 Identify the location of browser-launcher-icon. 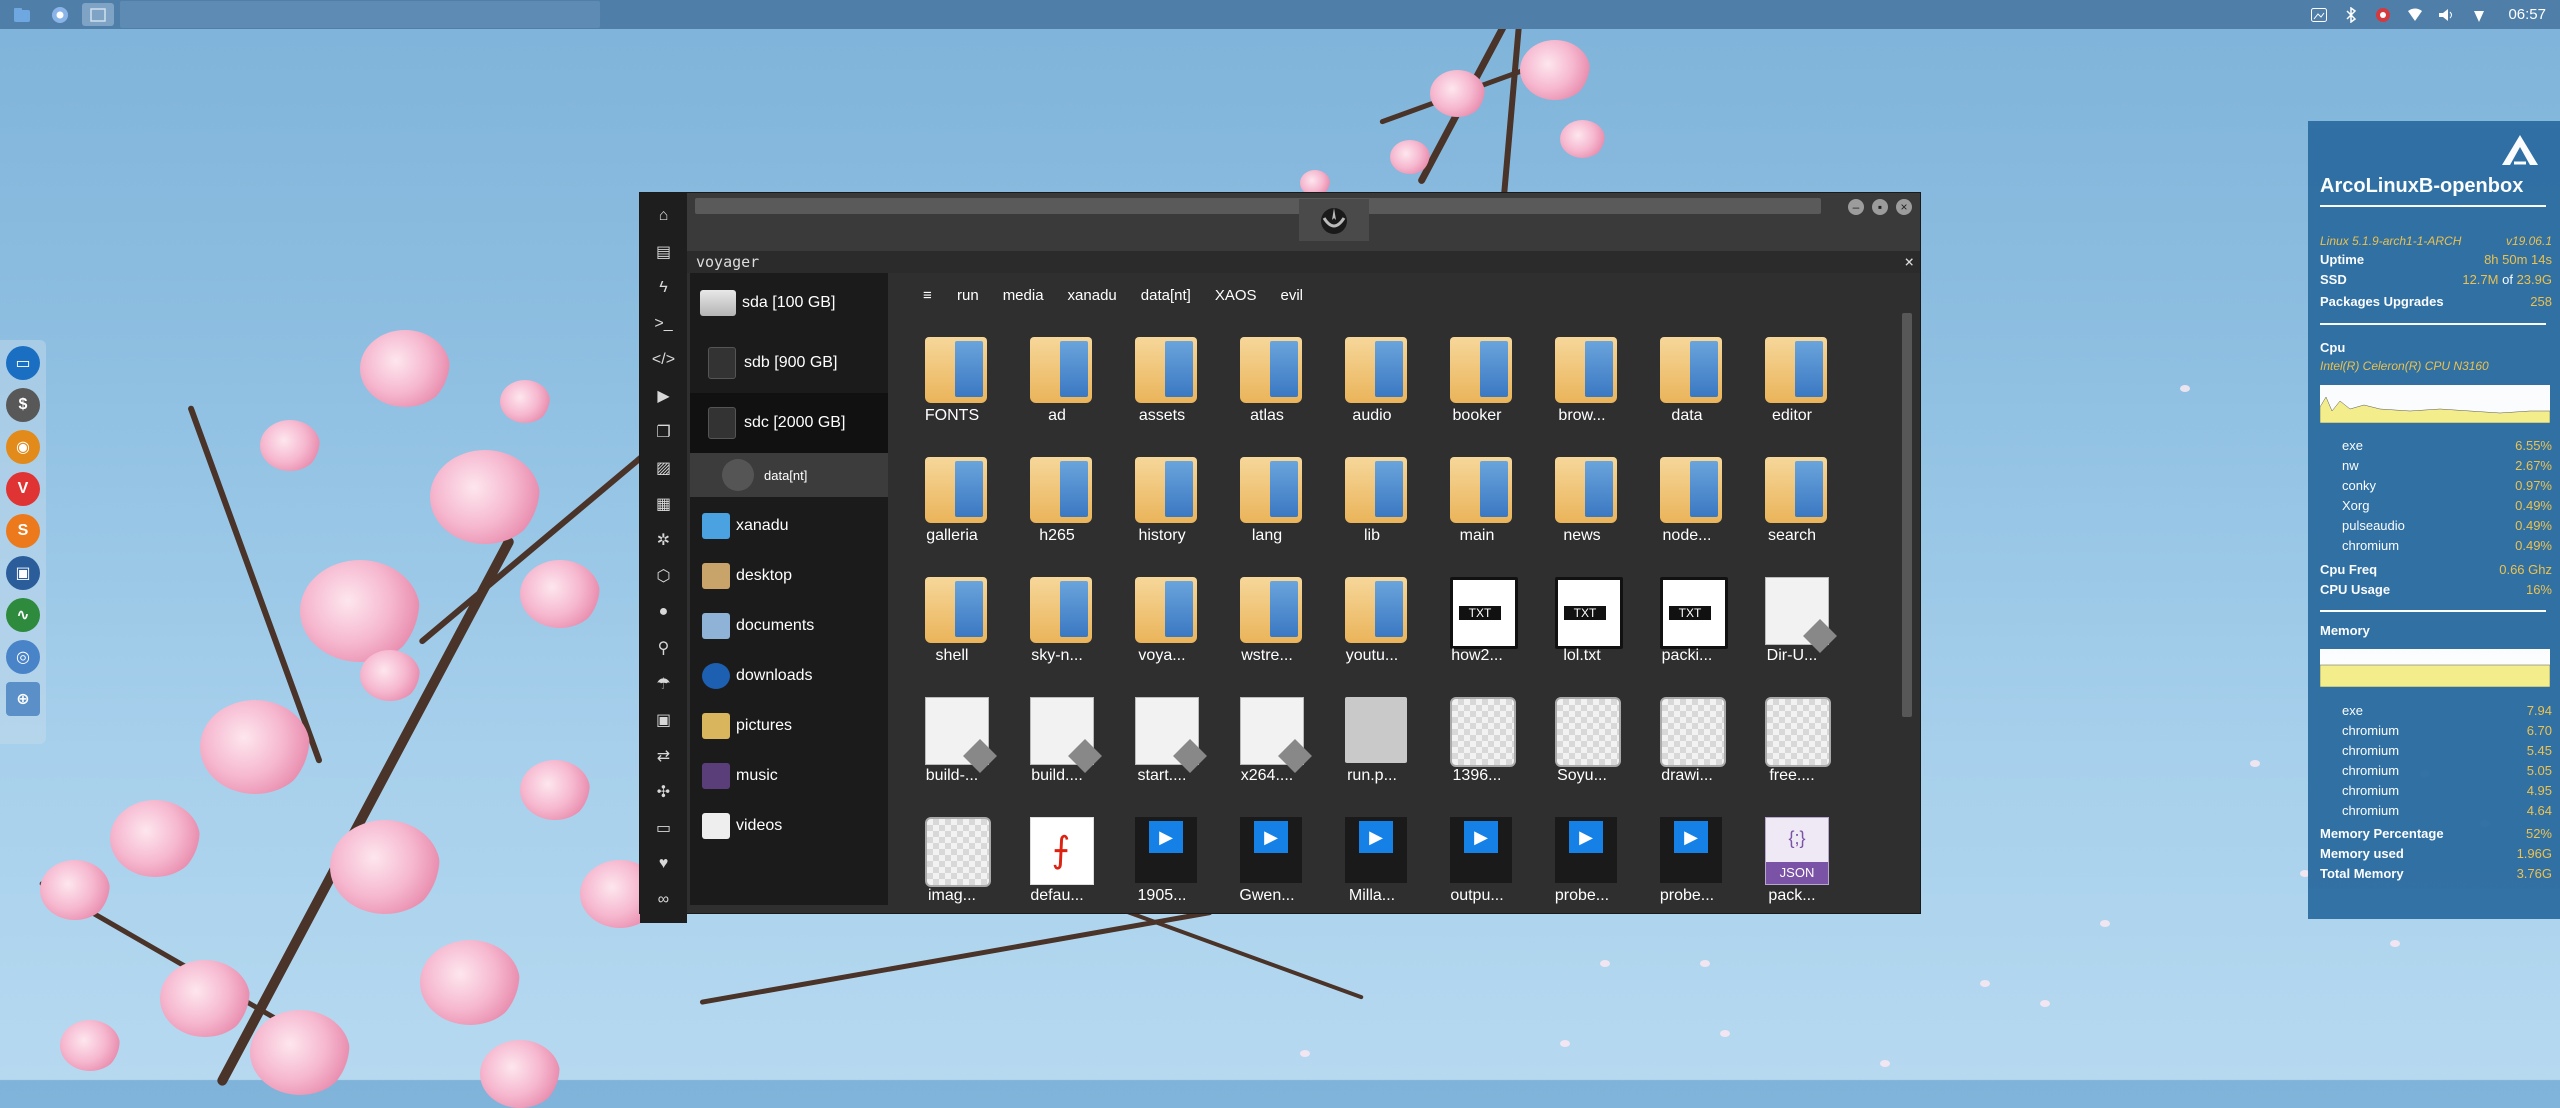
(60, 14).